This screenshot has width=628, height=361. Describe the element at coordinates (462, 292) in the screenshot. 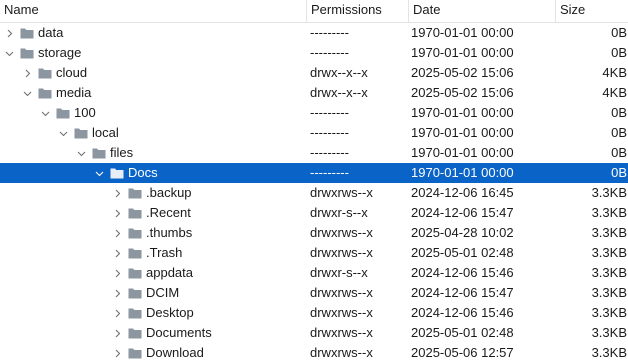

I see `date-cell: 2024-12-06 15:47` at that location.